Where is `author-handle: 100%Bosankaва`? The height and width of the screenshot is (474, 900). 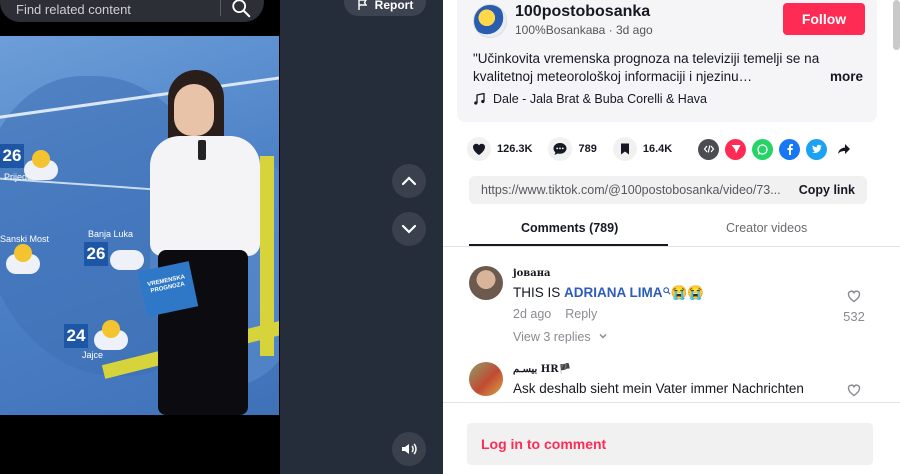
author-handle: 100%Bosankaва is located at coordinates (560, 30).